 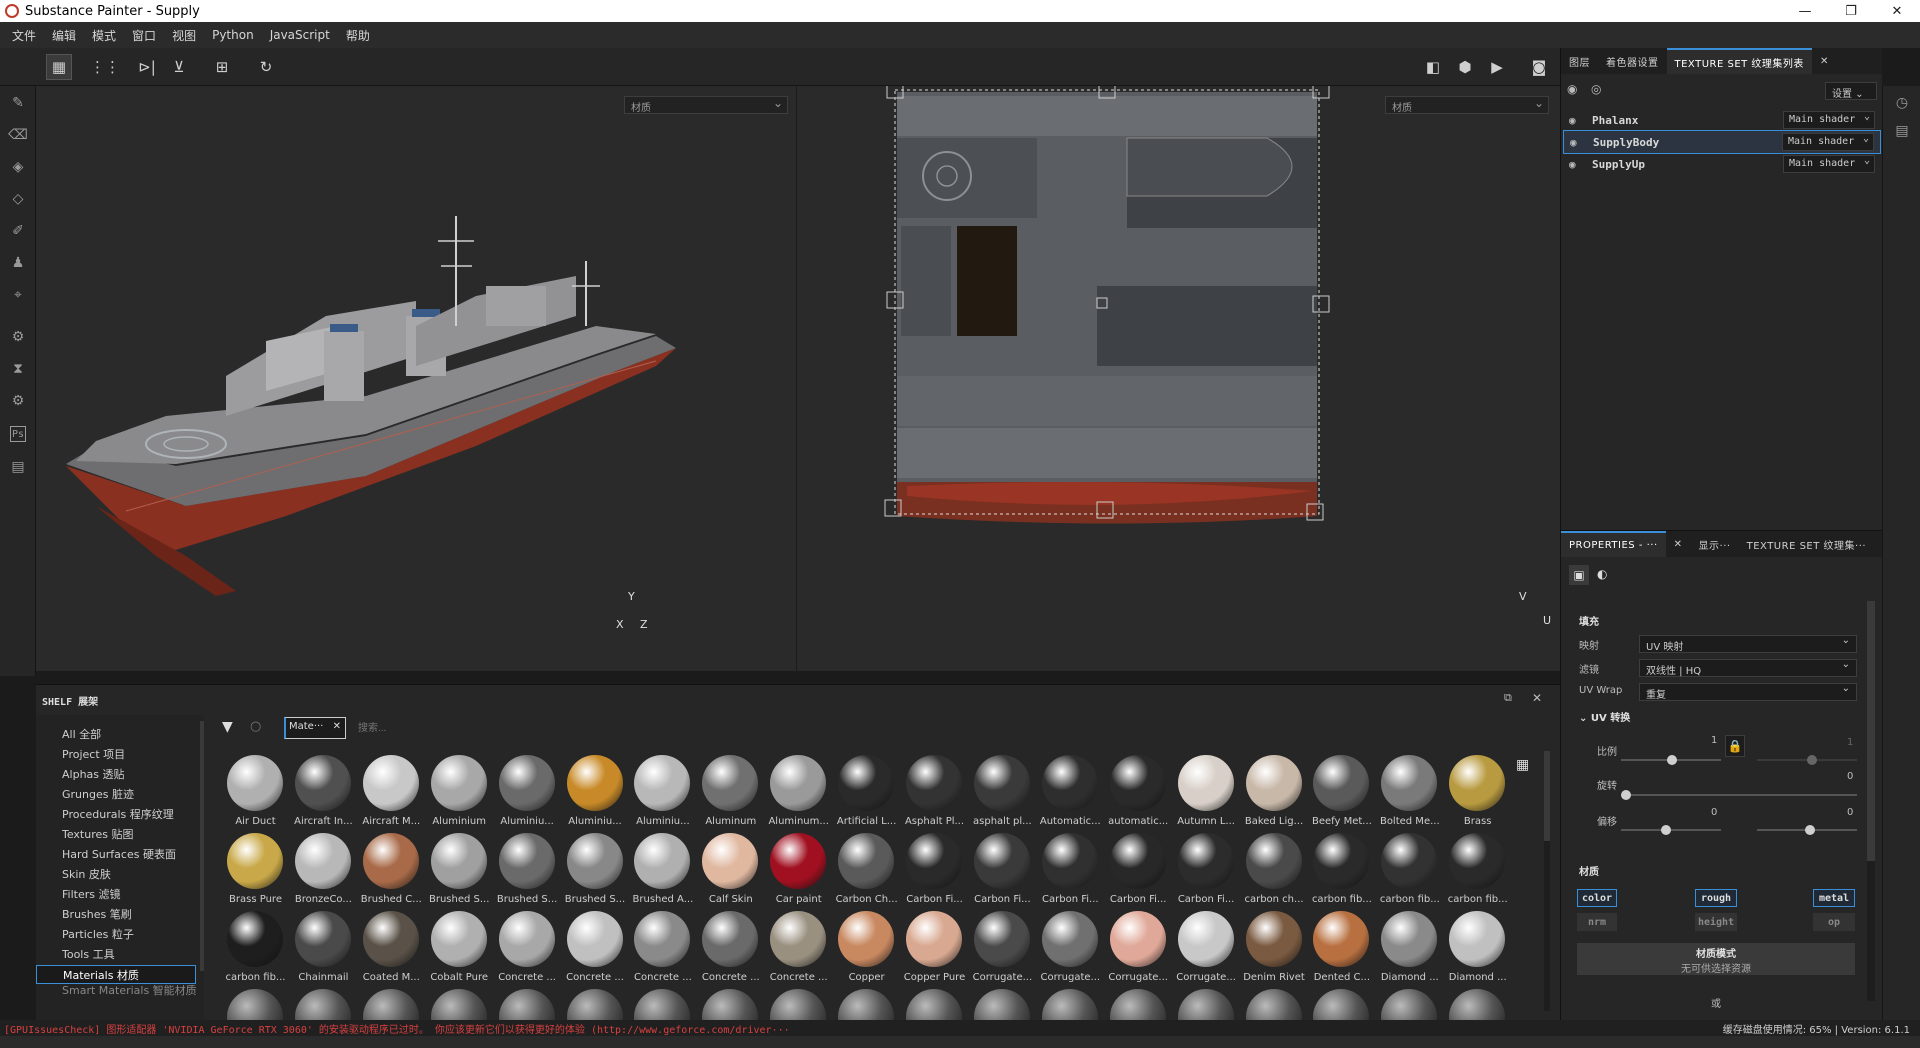 What do you see at coordinates (798, 872) in the screenshot?
I see `material-tile: Car paint` at bounding box center [798, 872].